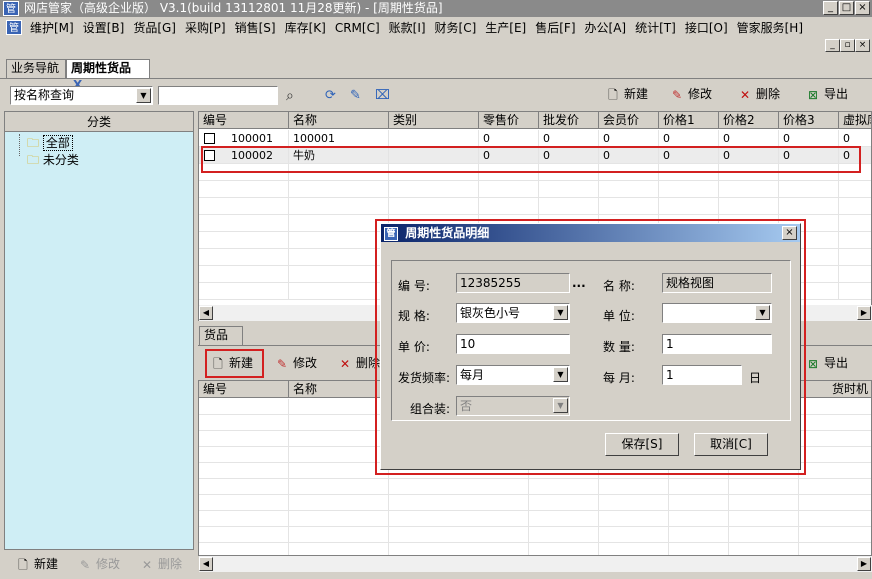  What do you see at coordinates (52, 28) in the screenshot?
I see `menu-item: 维护[M]` at bounding box center [52, 28].